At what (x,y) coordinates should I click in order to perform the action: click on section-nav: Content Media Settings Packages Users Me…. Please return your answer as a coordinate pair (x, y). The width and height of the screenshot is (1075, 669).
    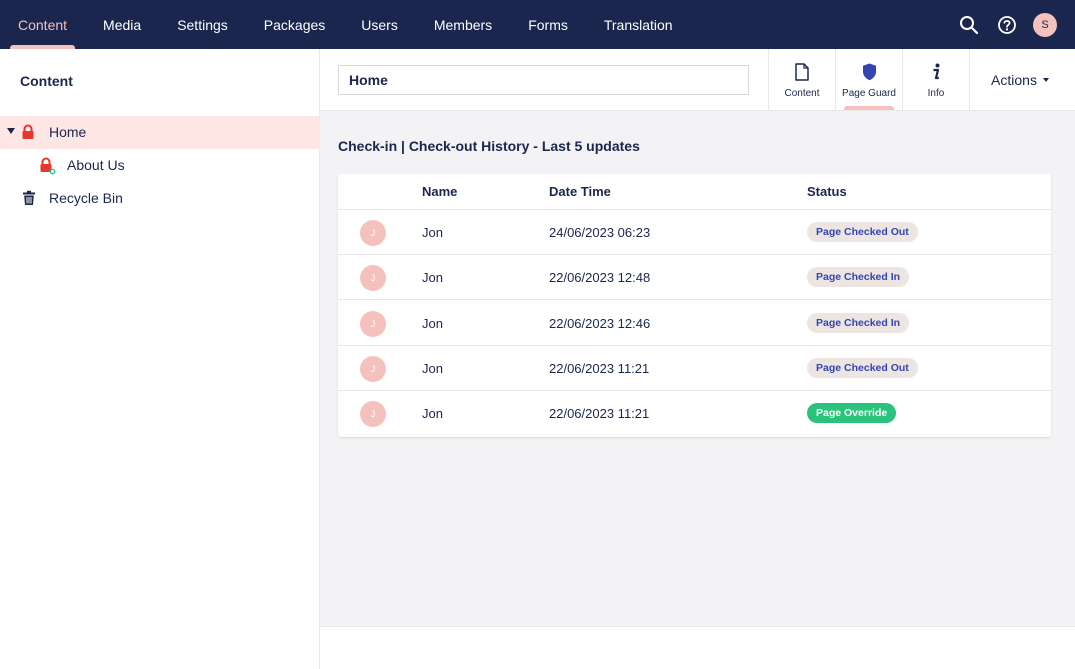
    Looking at the image, I should click on (345, 24).